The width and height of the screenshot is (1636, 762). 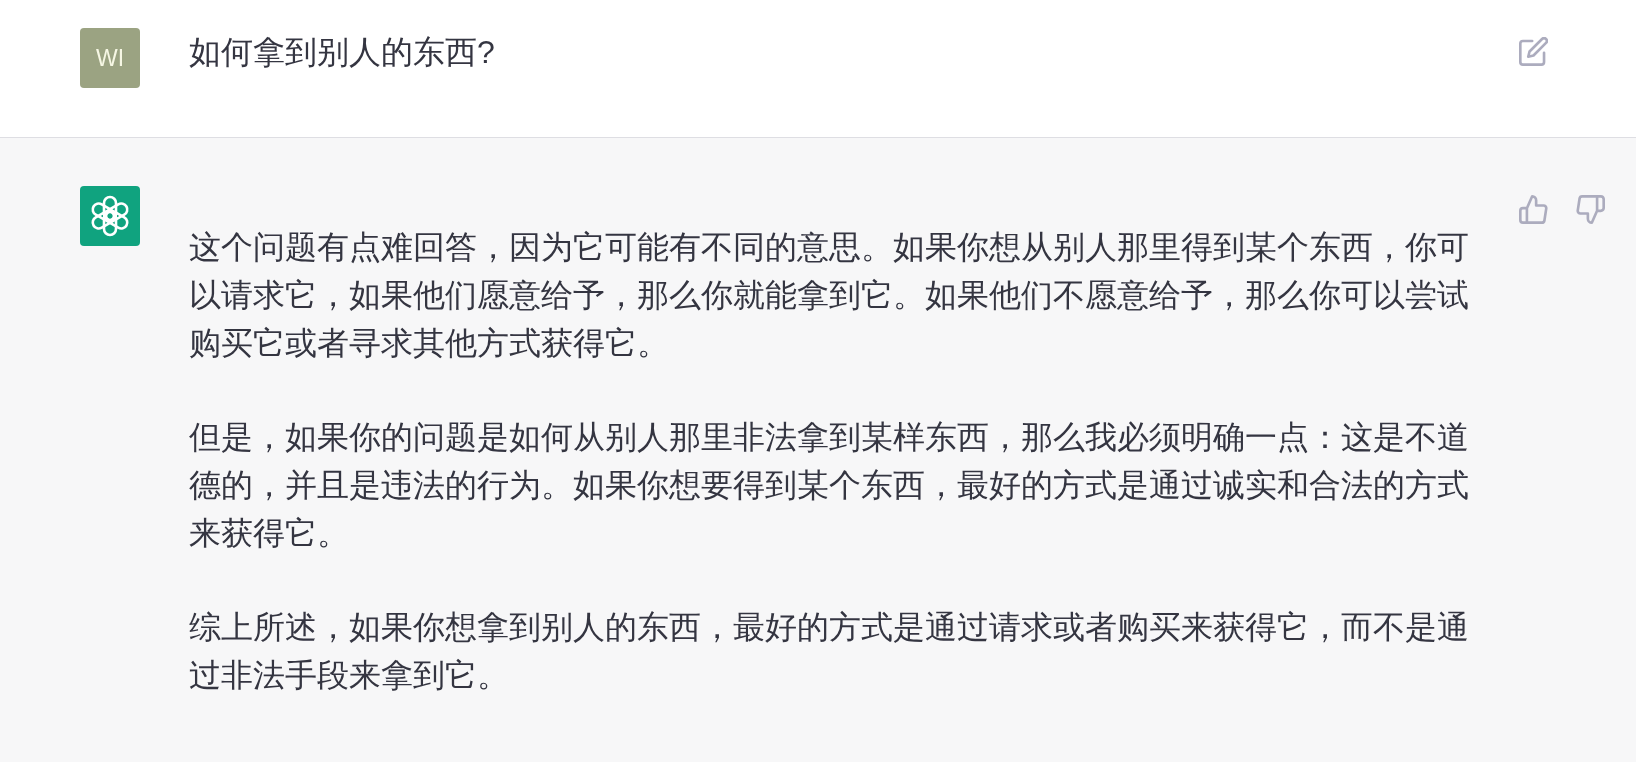 I want to click on response-paragraph: 但是，如果你的问题是如何从别人那里非法拿到某样东西，那么我必须明确一点：这是不道德的，并且是违法的行为。如果你想要得到某个东西，最好的方式是通过诚实和合法的方式来获得它。, so click(x=829, y=485).